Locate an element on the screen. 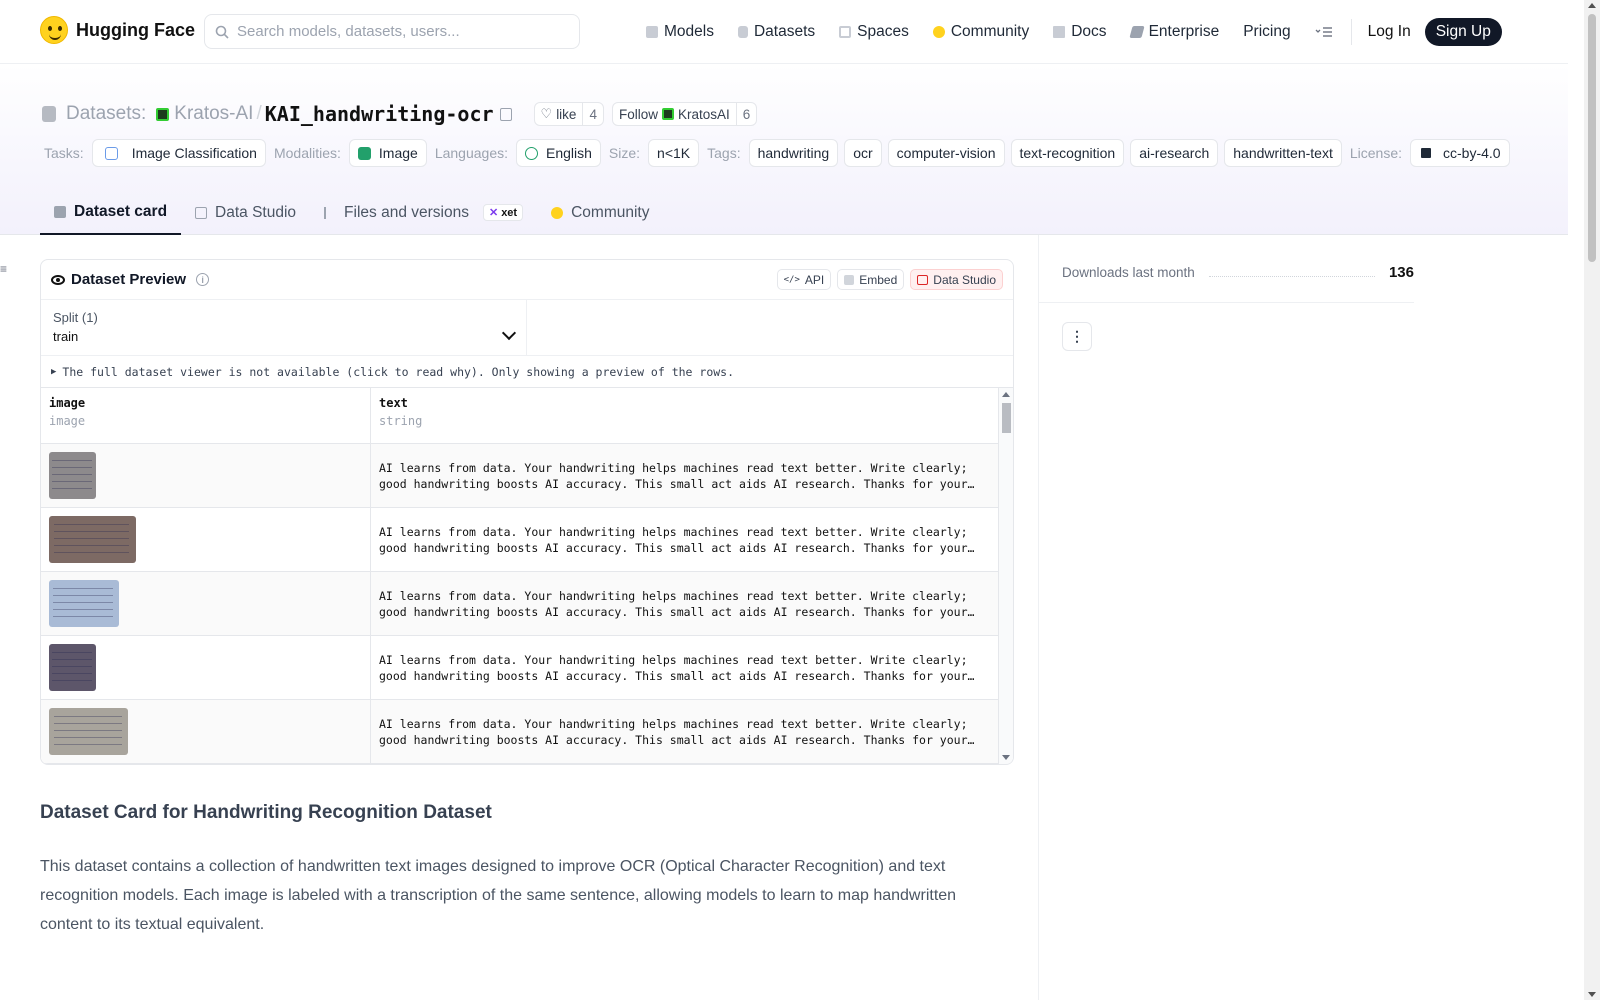  preview-title-text: Dataset Preview is located at coordinates (129, 279).